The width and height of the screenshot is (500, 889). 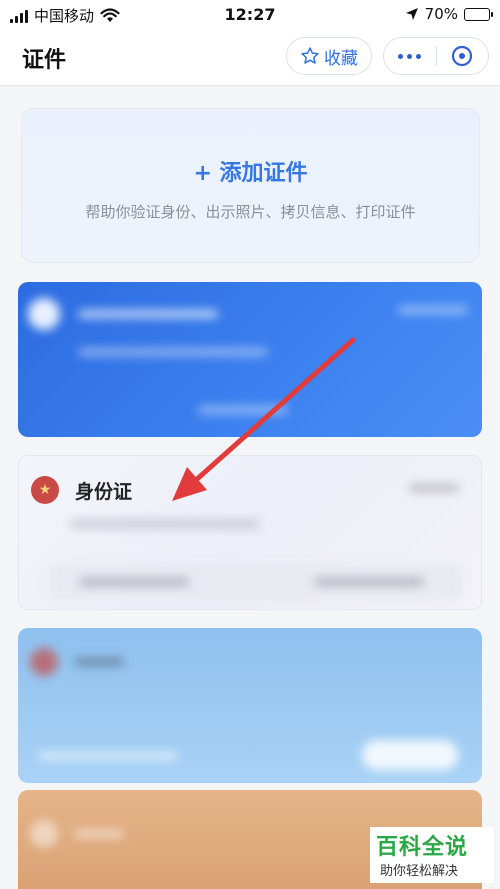 I want to click on battery-percent: 70%, so click(x=441, y=14).